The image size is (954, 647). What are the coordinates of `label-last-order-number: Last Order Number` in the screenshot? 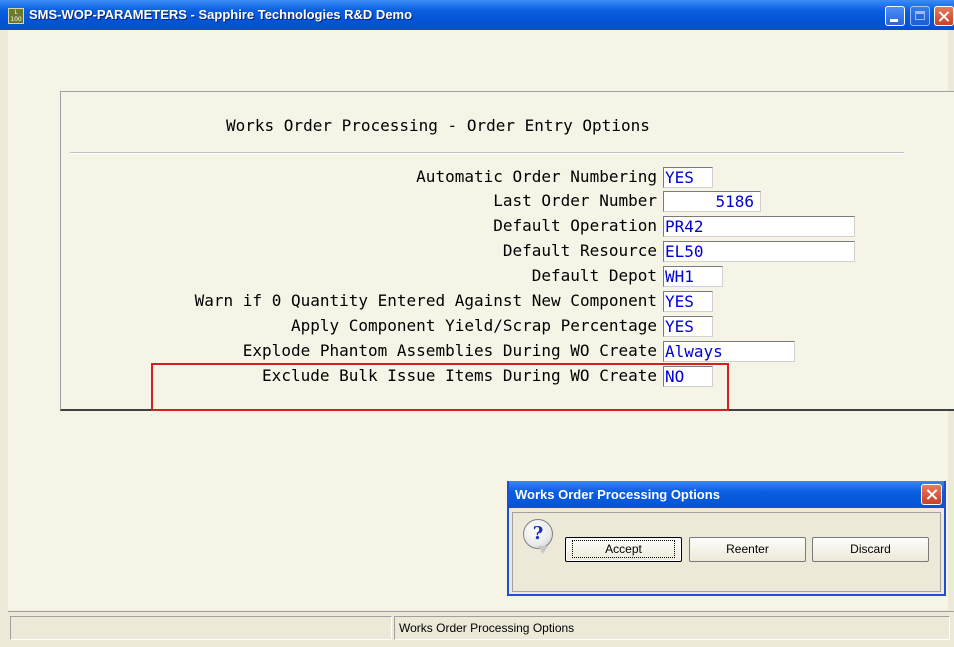 It's located at (575, 200).